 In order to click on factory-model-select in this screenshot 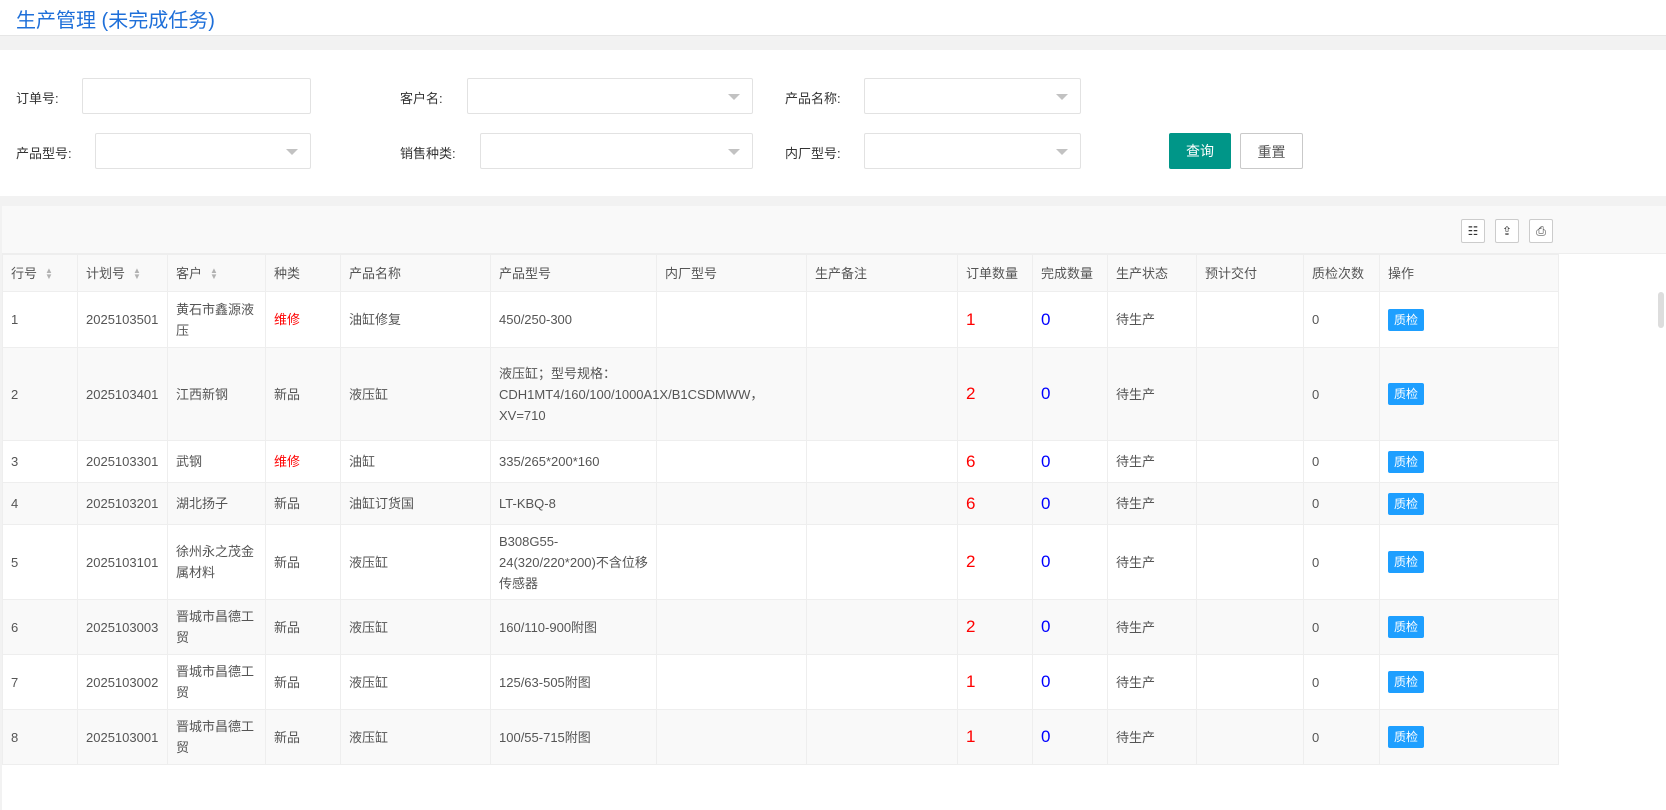, I will do `click(972, 151)`.